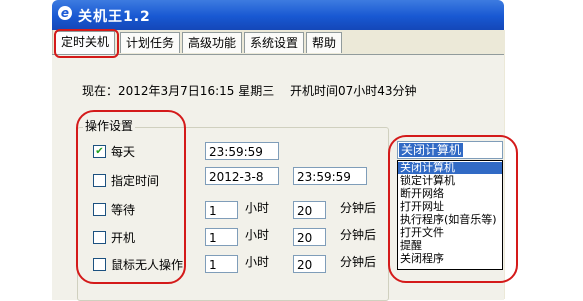  Describe the element at coordinates (221, 210) in the screenshot. I see `wait-hours-field: 1` at that location.